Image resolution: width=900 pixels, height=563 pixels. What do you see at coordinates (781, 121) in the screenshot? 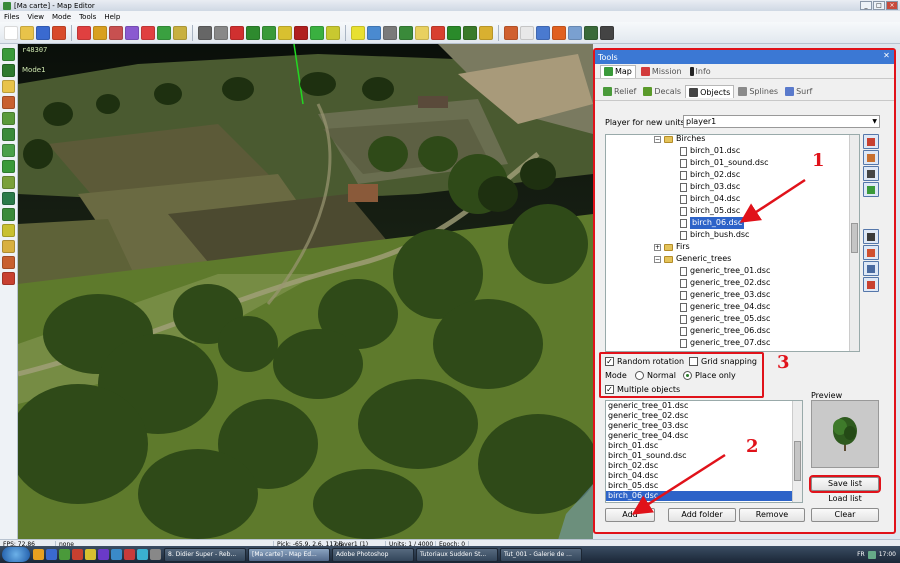
I see `player-select: player1 ▼` at bounding box center [781, 121].